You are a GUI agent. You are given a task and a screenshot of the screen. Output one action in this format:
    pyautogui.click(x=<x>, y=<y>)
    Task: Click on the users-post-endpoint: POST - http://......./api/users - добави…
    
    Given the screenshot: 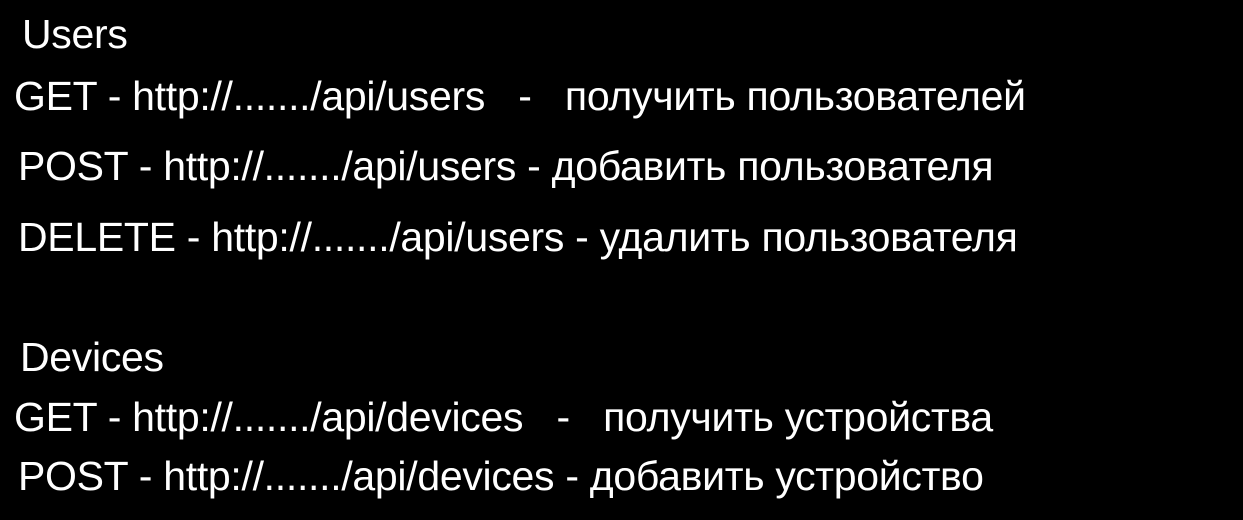 What is the action you would take?
    pyautogui.click(x=506, y=166)
    